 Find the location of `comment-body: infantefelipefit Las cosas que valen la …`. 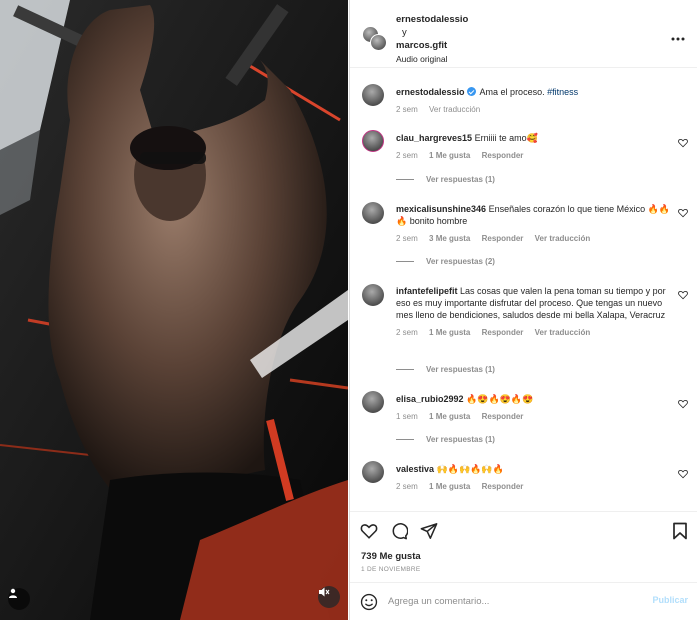

comment-body: infantefelipefit Las cosas que valen la … is located at coordinates (533, 312).